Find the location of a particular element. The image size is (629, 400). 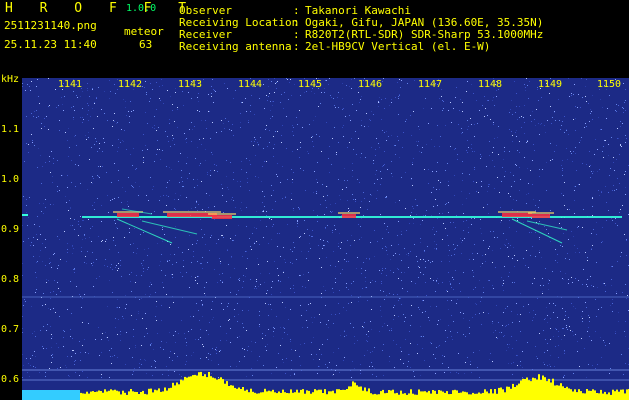

capture-filename: 2511231140.png is located at coordinates (50, 25).